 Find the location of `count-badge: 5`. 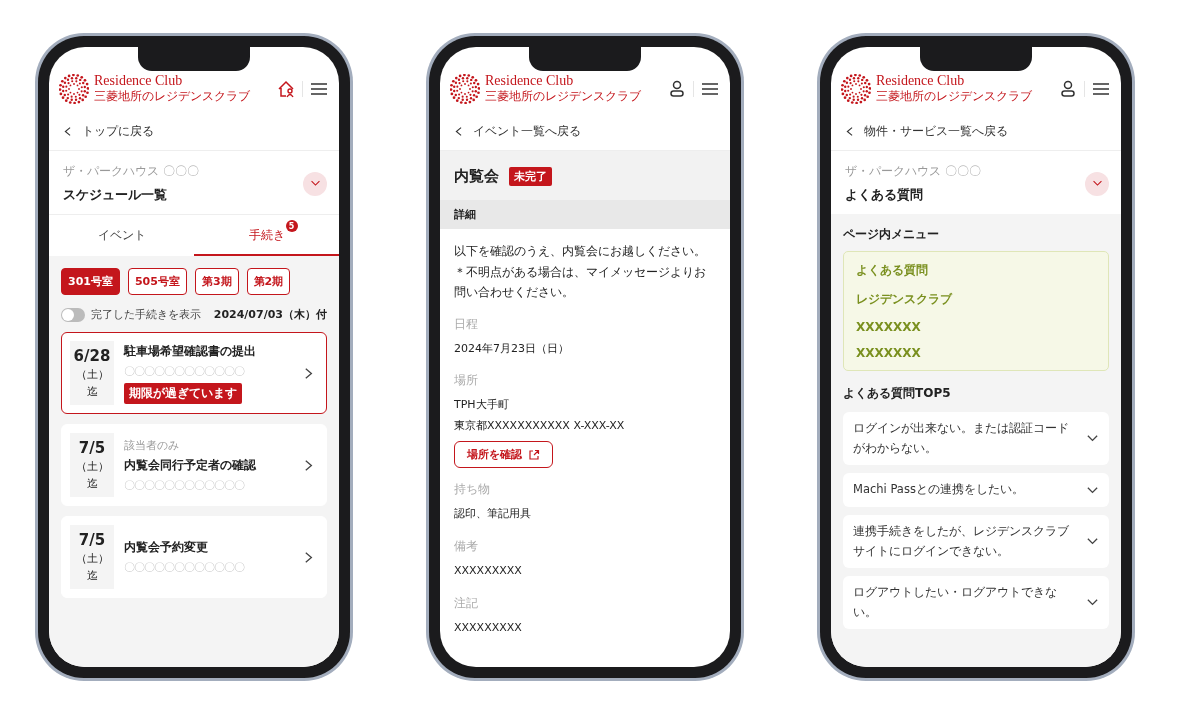

count-badge: 5 is located at coordinates (291, 226).